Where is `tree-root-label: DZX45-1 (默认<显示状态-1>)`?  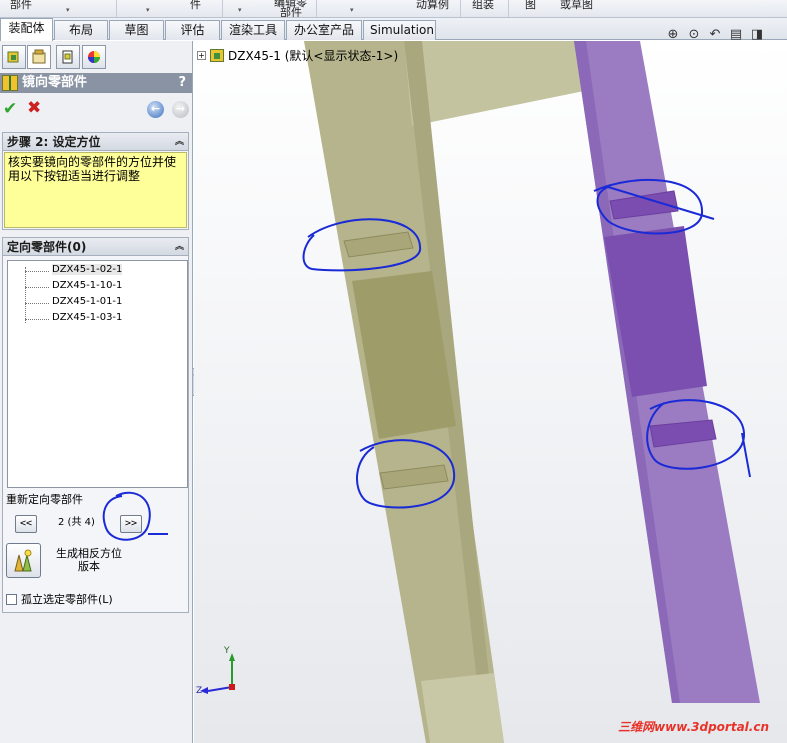 tree-root-label: DZX45-1 (默认<显示状态-1>) is located at coordinates (313, 56).